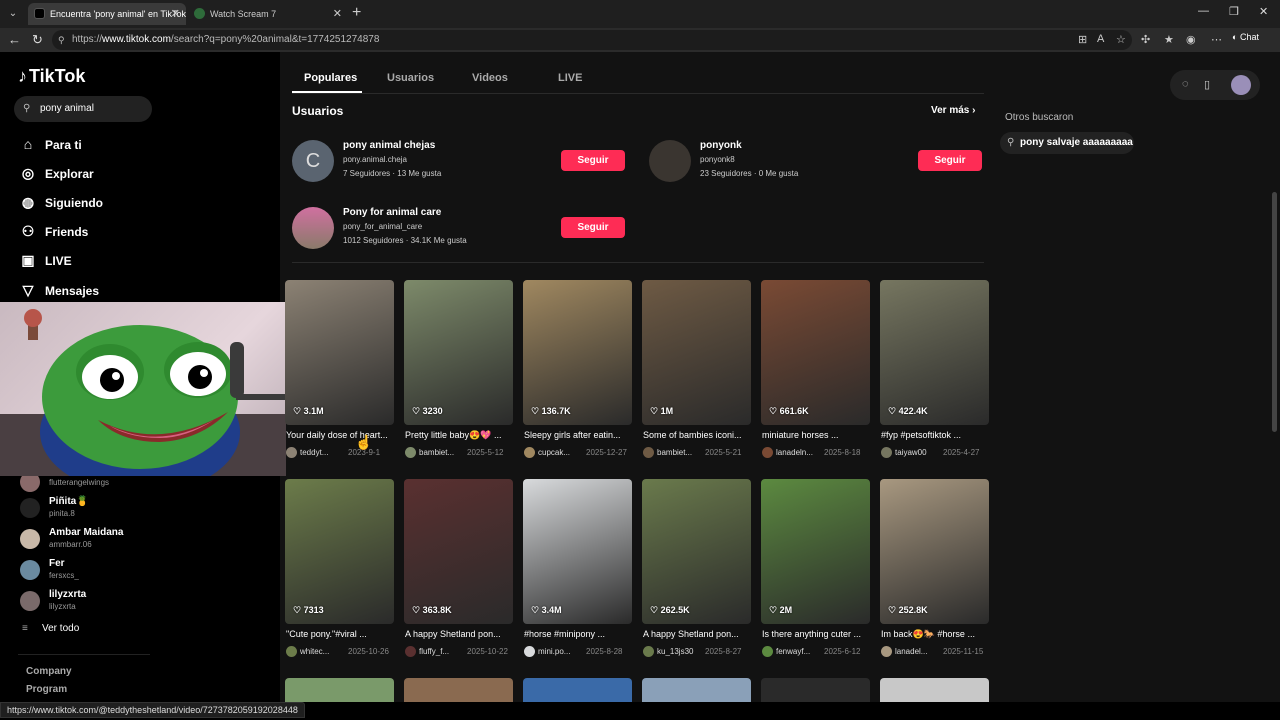 The image size is (1280, 720). I want to click on video-author: bambiet... 2025-5-21, so click(697, 453).